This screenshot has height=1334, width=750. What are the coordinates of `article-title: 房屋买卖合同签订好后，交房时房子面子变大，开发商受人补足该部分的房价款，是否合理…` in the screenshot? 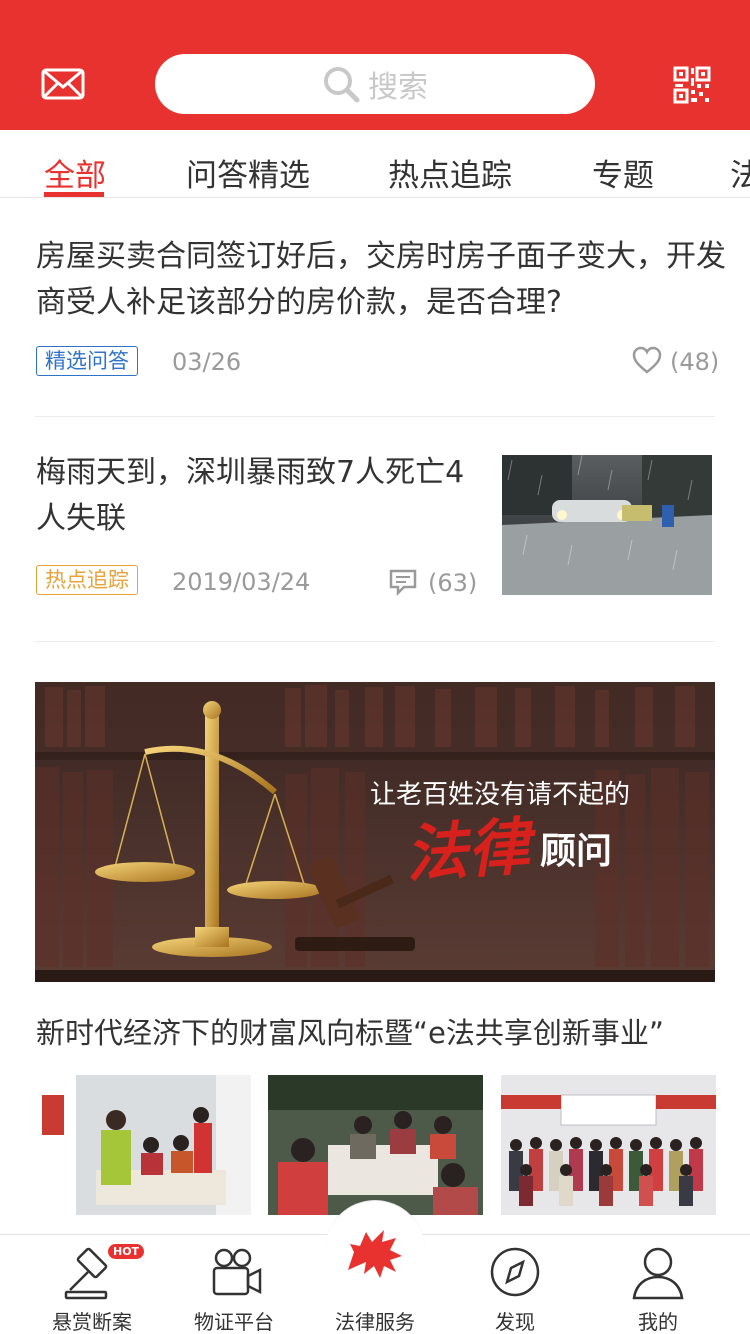 It's located at (381, 280).